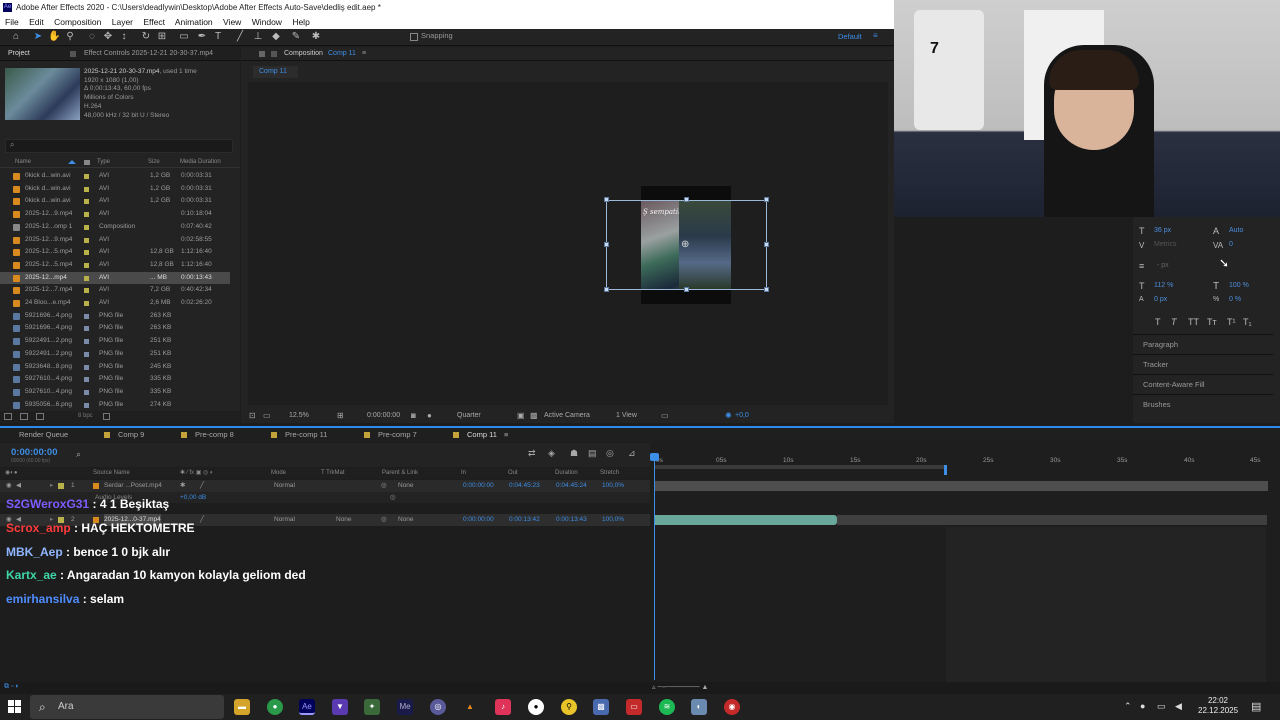  I want to click on roto-brush-tool-icon: ✎, so click(296, 37).